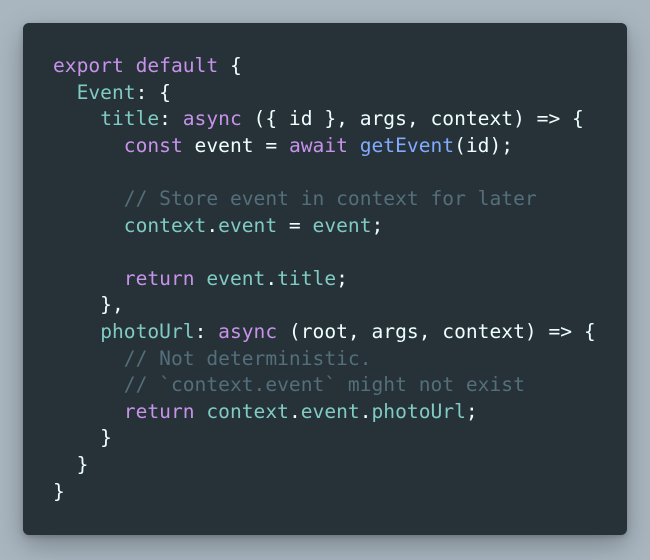 The image size is (650, 560). I want to click on code-line: context.event = event;, so click(324, 226).